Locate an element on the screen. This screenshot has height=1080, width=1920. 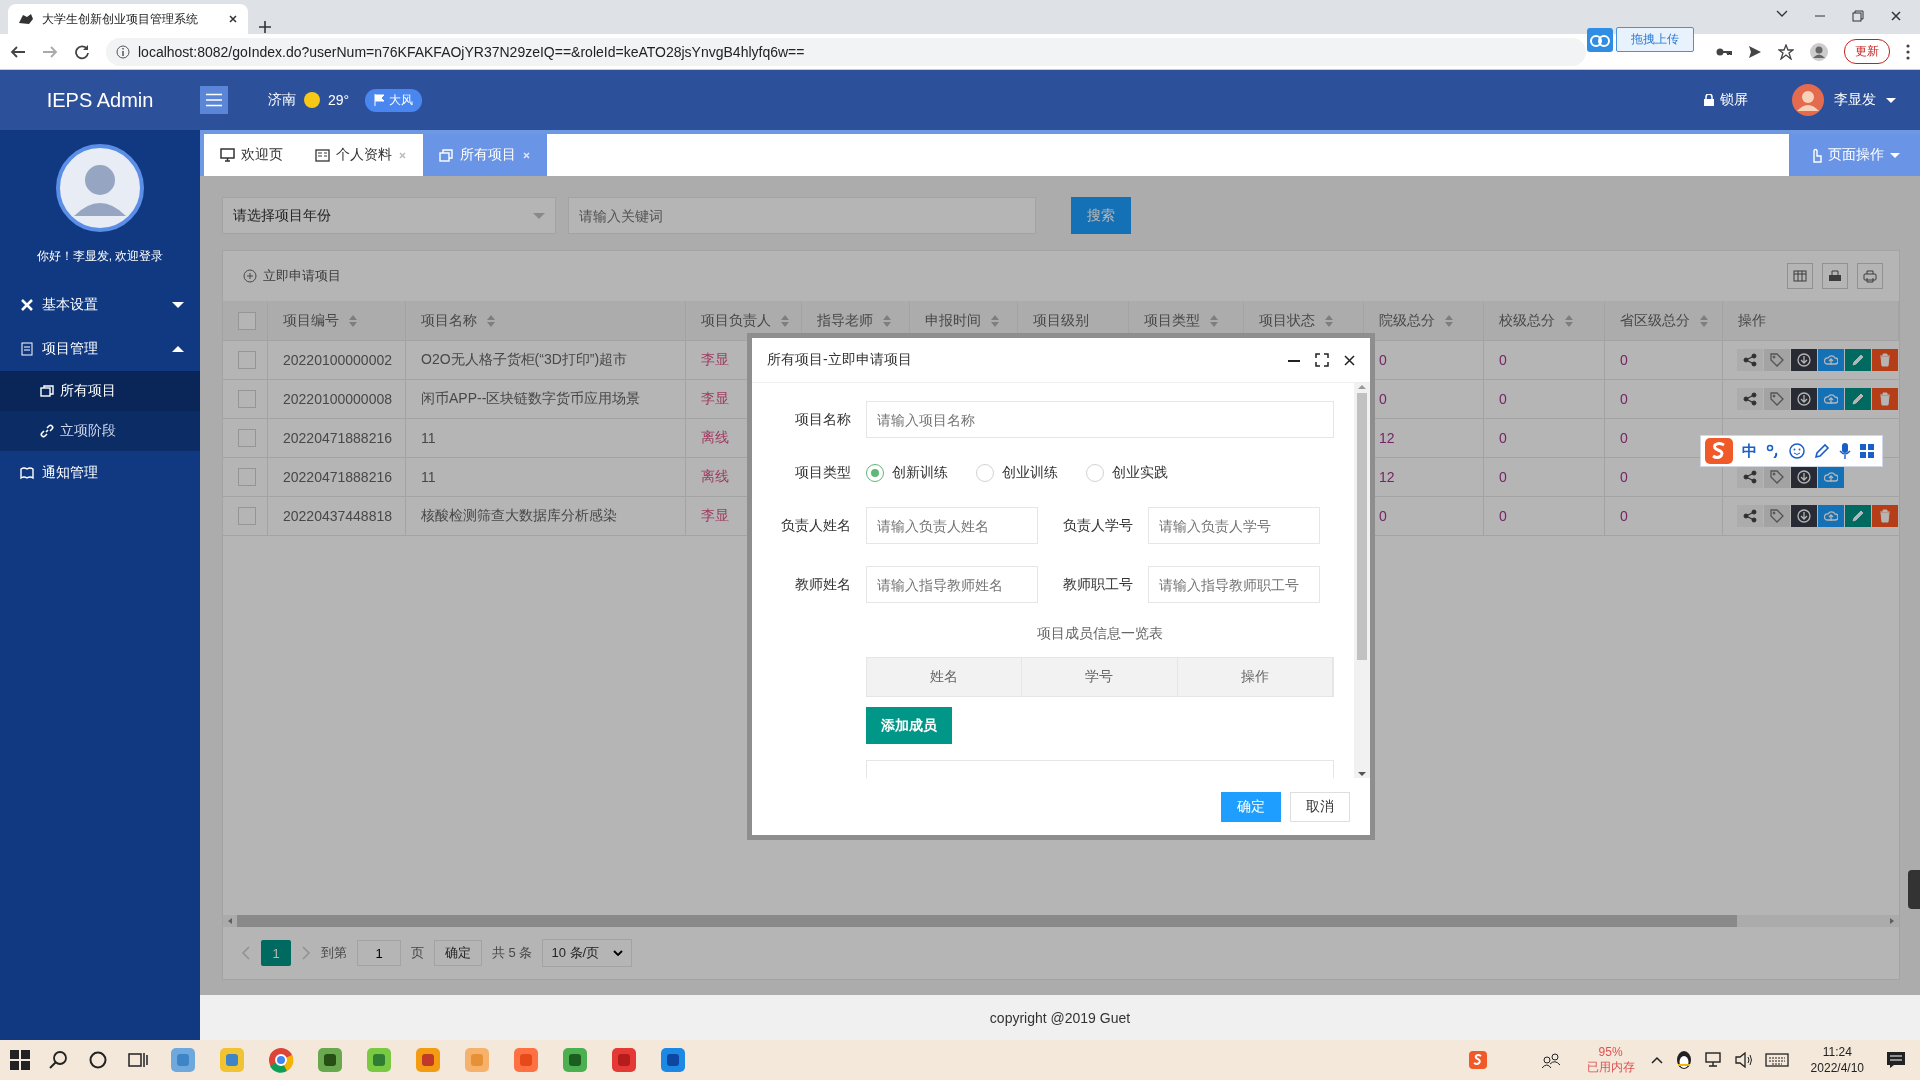
columns-button is located at coordinates (1800, 276).